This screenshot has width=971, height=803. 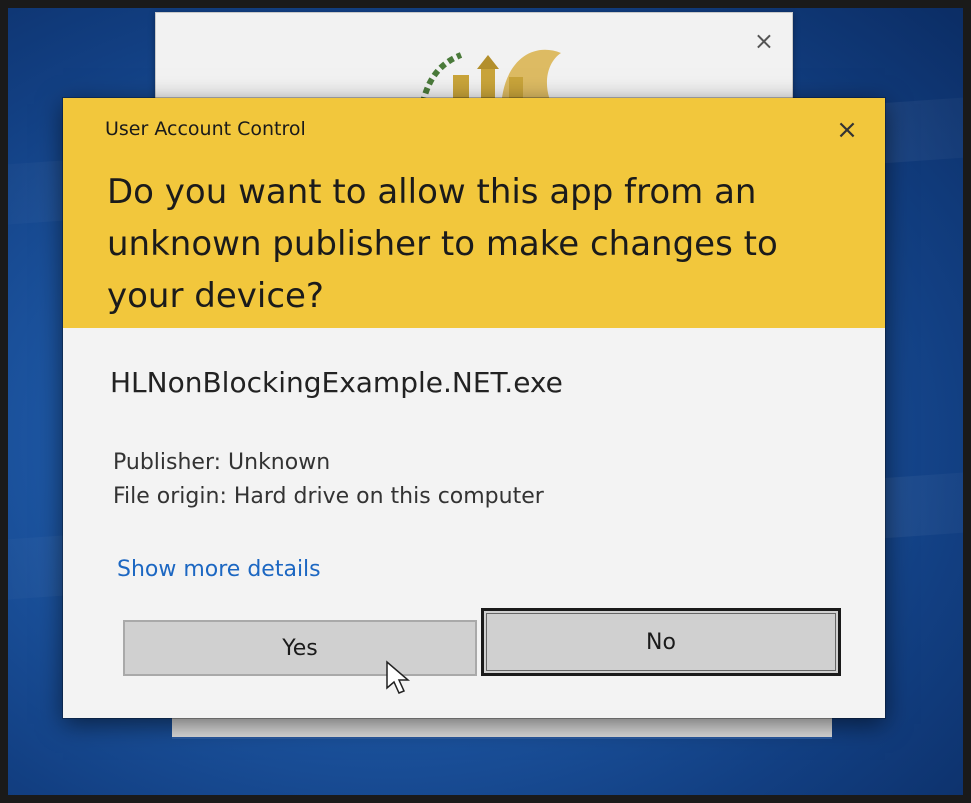 What do you see at coordinates (502, 727) in the screenshot?
I see `background-window-lower-edge` at bounding box center [502, 727].